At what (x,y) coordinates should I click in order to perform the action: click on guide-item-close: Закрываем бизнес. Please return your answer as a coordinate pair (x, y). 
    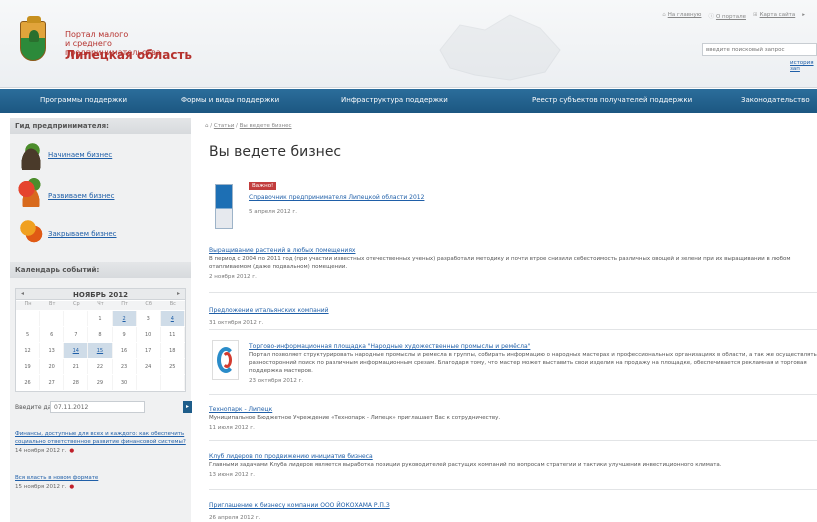
    Looking at the image, I should click on (100, 236).